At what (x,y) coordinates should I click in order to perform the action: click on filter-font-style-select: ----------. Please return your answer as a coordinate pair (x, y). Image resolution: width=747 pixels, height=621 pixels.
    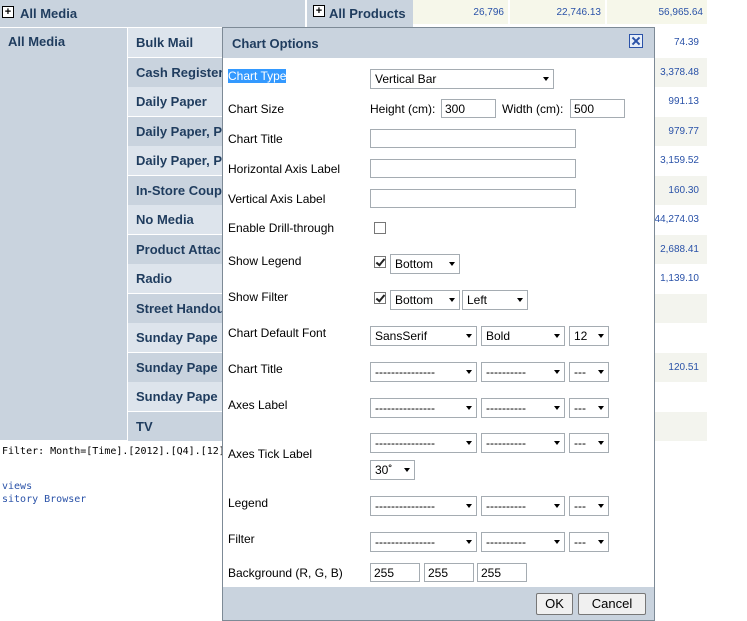
    Looking at the image, I should click on (523, 542).